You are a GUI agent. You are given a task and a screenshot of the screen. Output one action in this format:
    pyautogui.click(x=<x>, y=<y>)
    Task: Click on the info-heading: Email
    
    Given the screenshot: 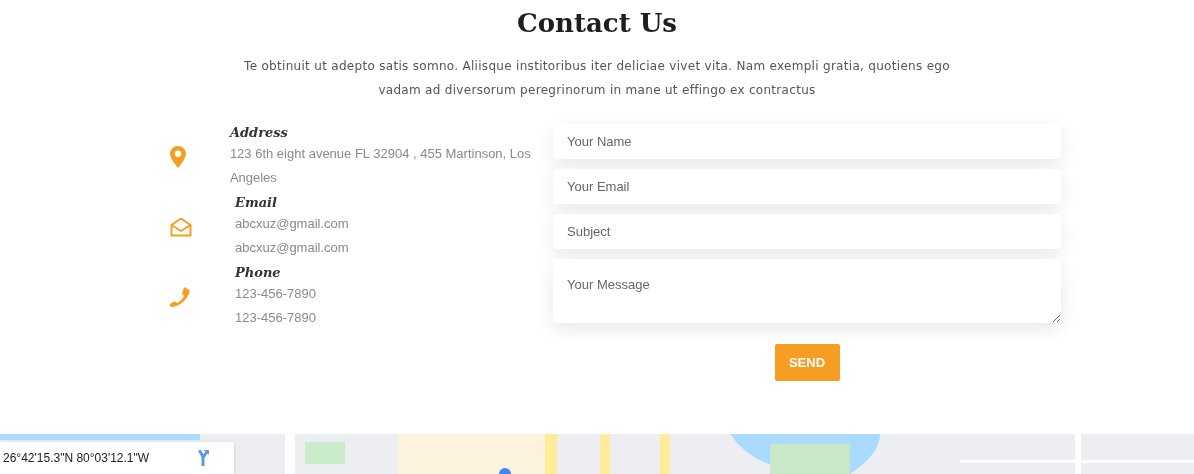 What is the action you would take?
    pyautogui.click(x=256, y=203)
    